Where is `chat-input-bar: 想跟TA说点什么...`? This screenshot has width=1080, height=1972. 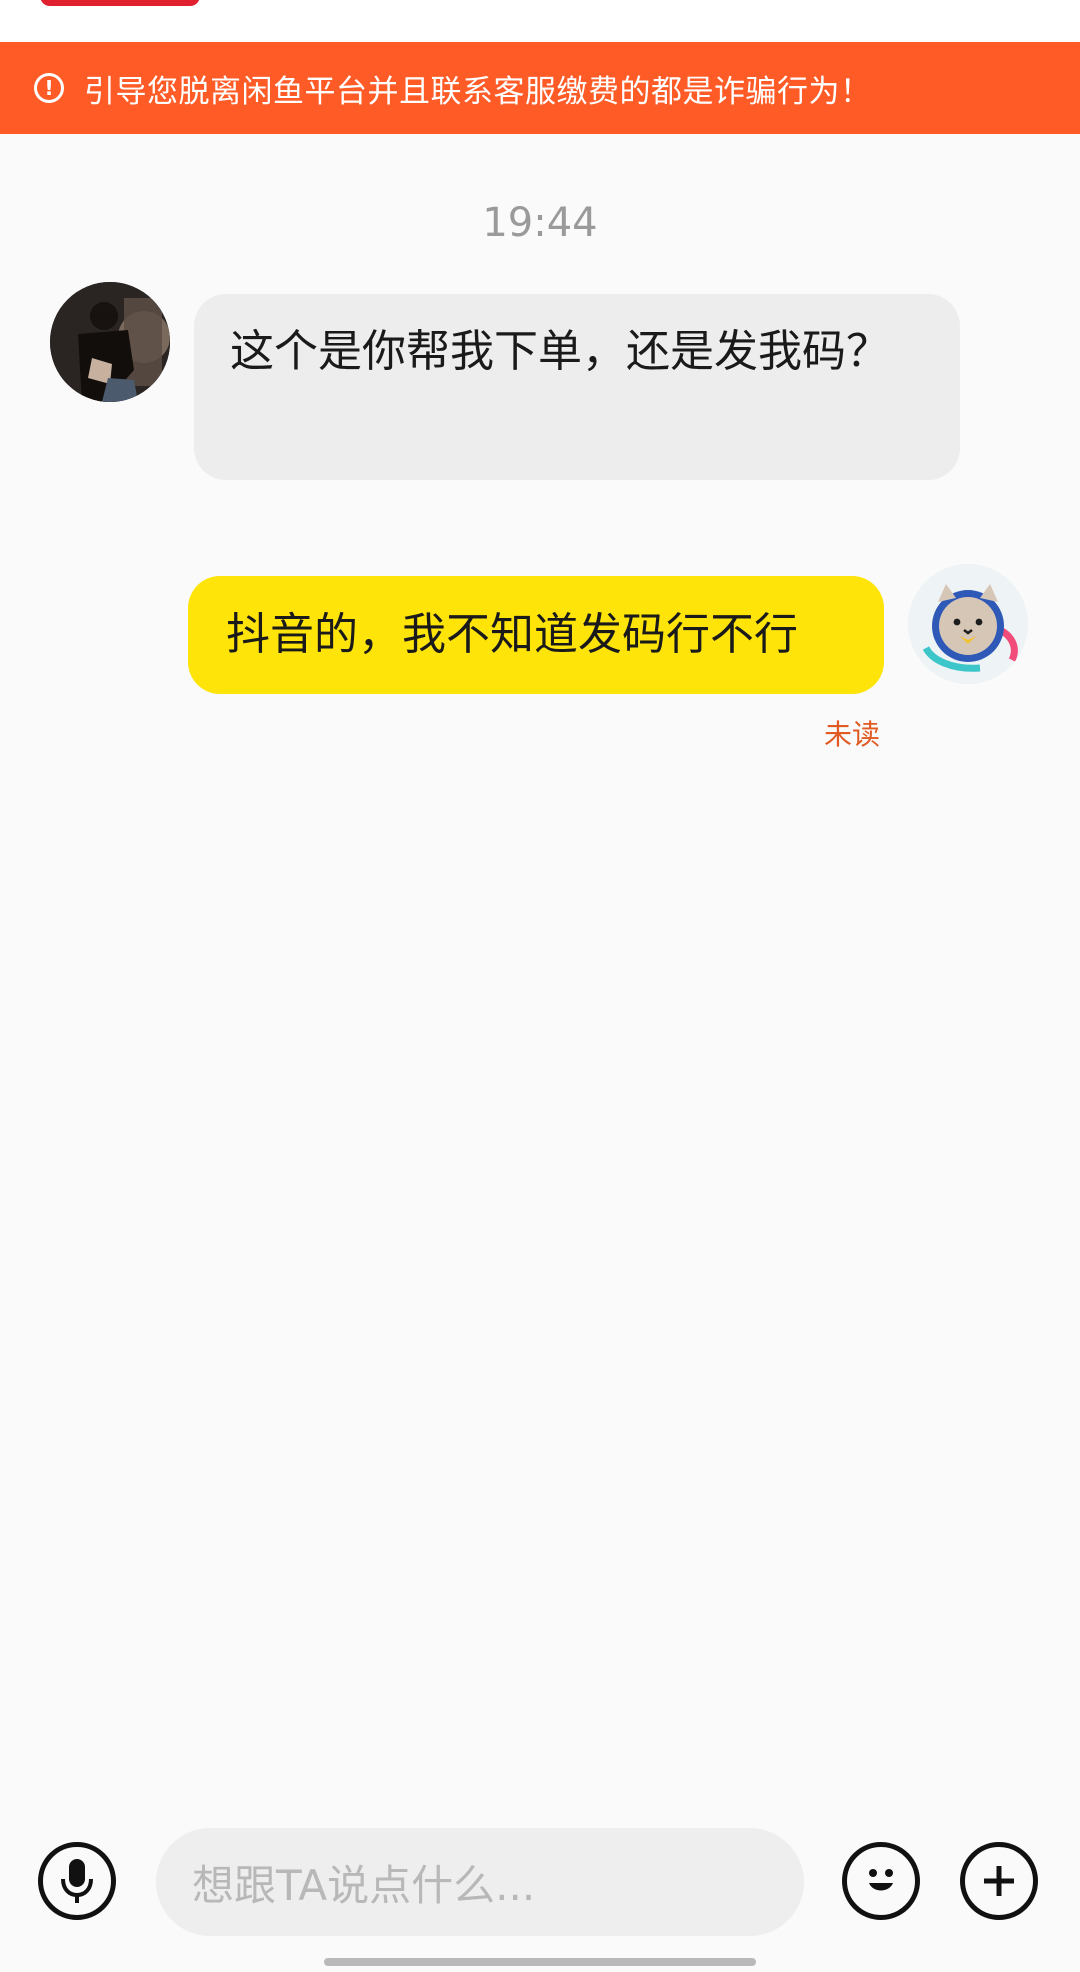
chat-input-bar: 想跟TA说点什么... is located at coordinates (540, 1878).